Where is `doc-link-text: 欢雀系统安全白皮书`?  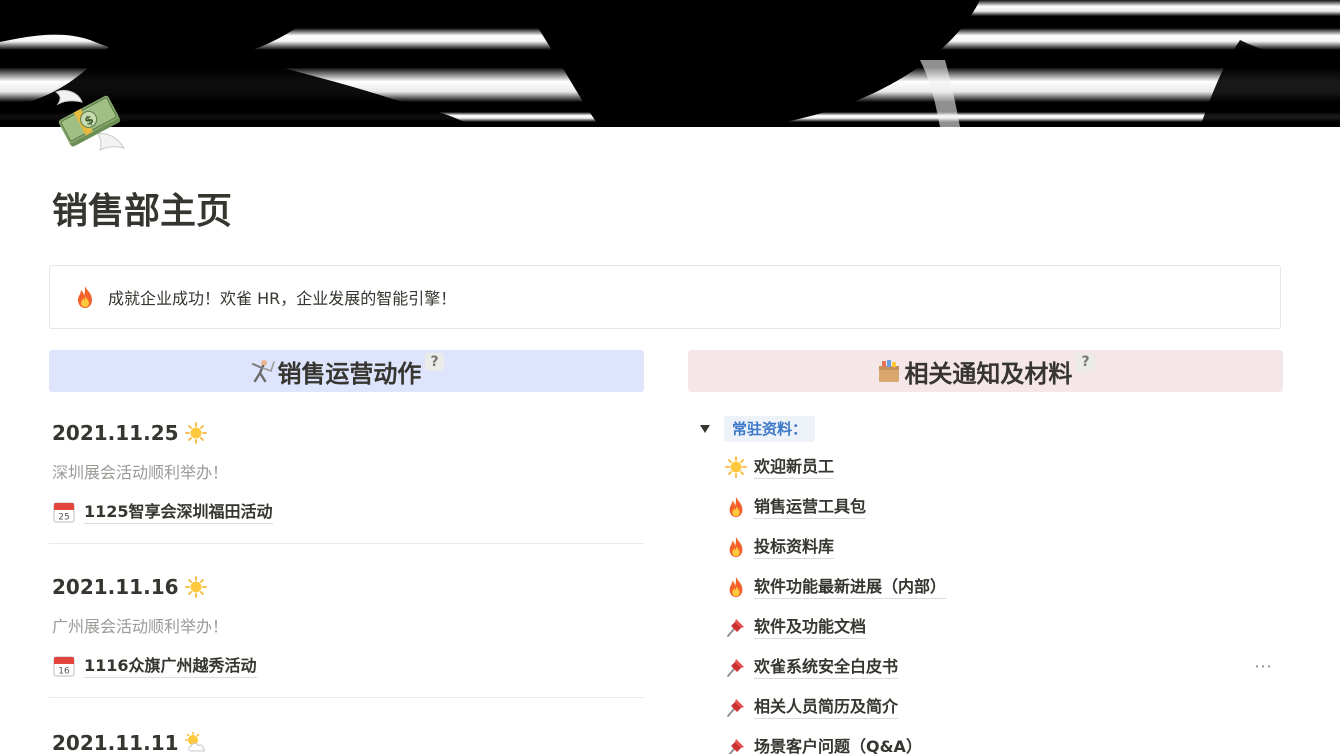 doc-link-text: 欢雀系统安全白皮书 is located at coordinates (826, 667).